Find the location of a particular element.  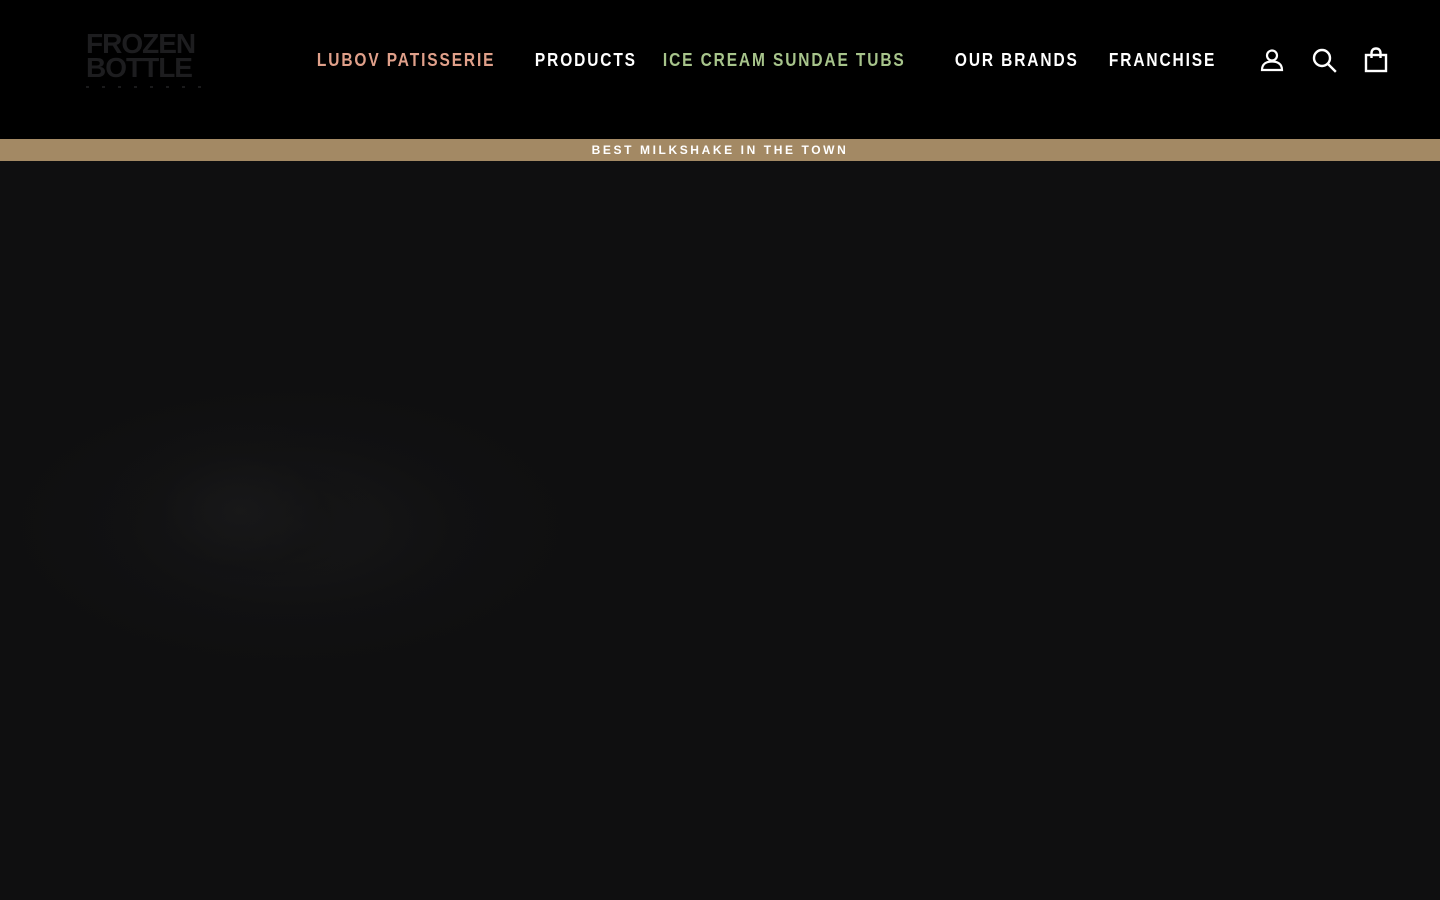

site-logo: FROZEN BOTTLE is located at coordinates (147, 61).